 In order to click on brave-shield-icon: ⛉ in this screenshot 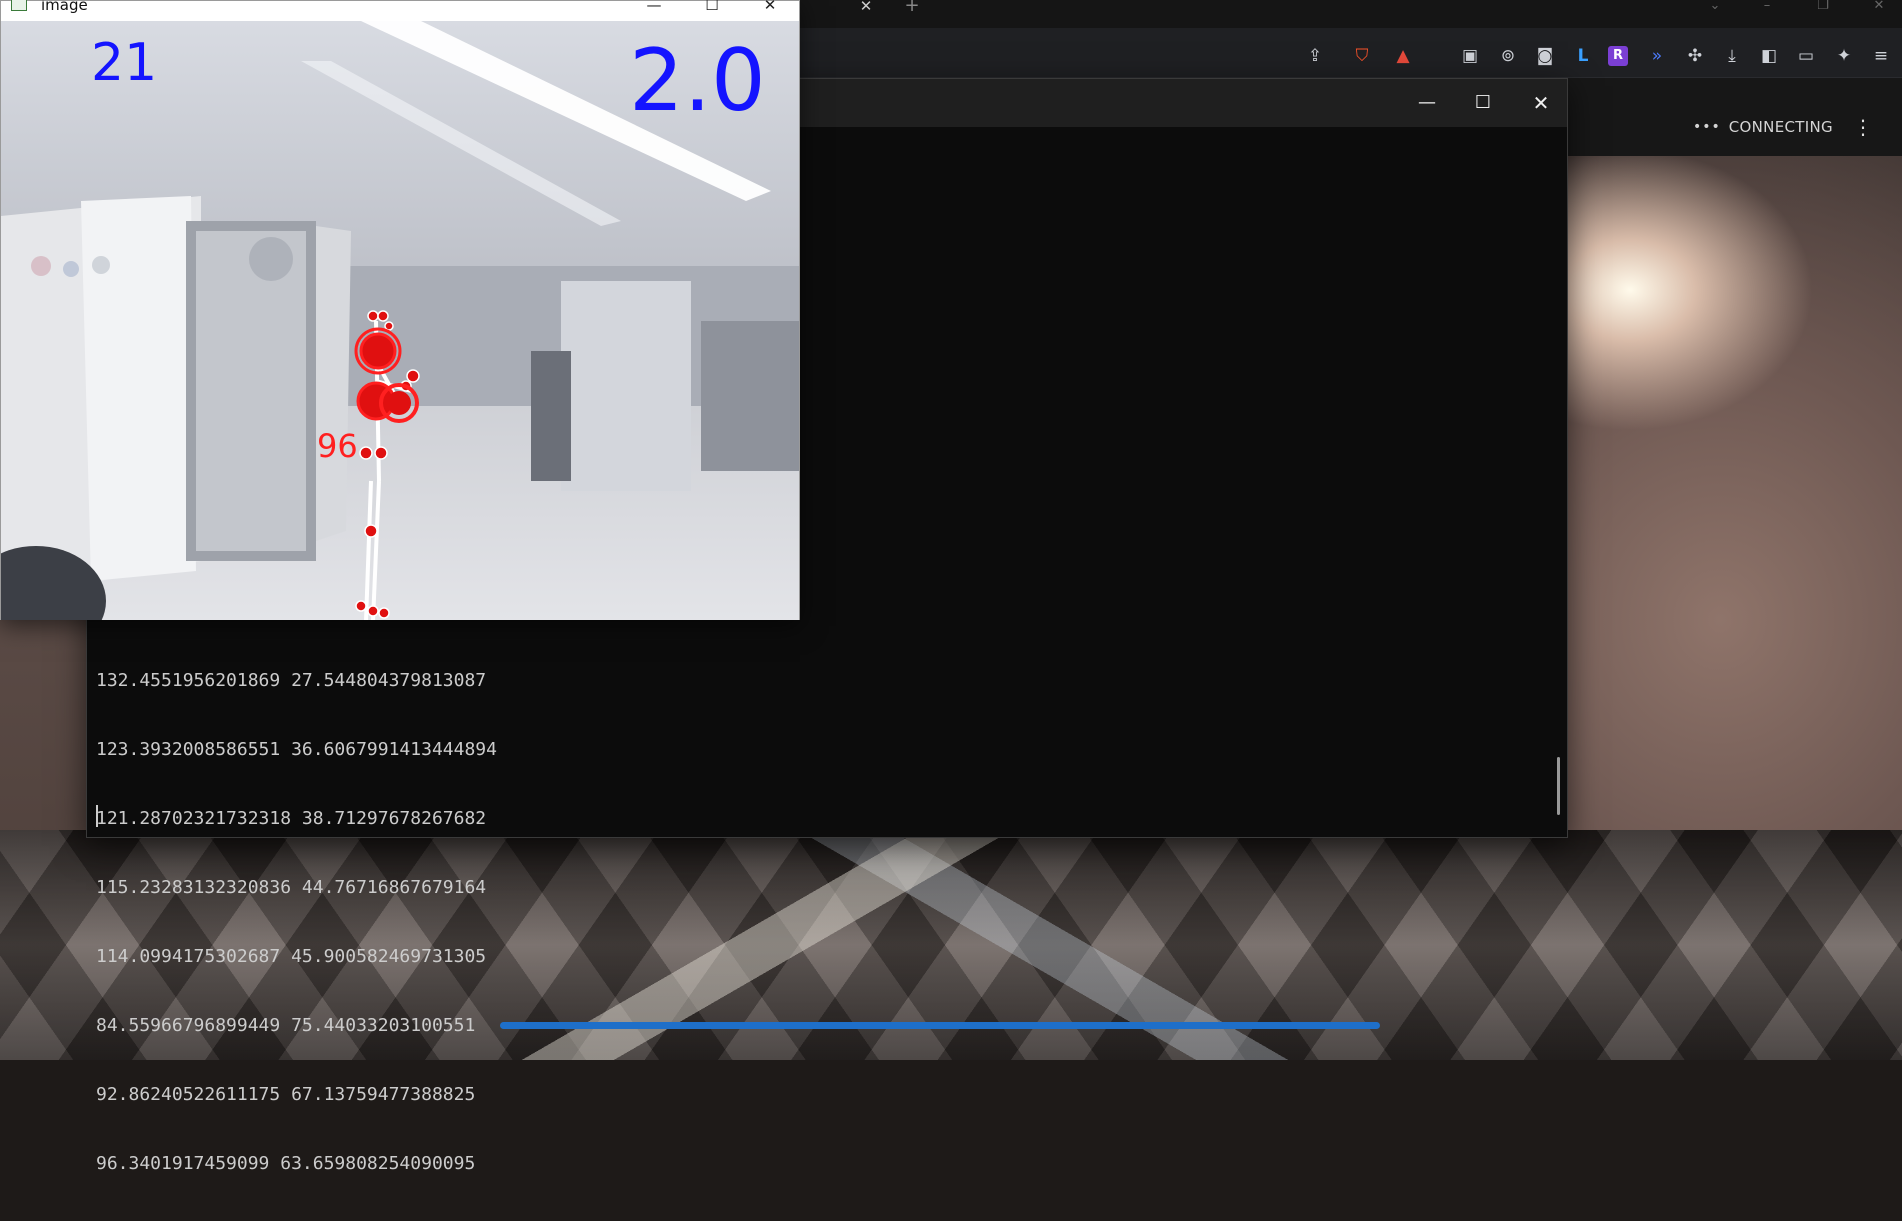, I will do `click(1362, 56)`.